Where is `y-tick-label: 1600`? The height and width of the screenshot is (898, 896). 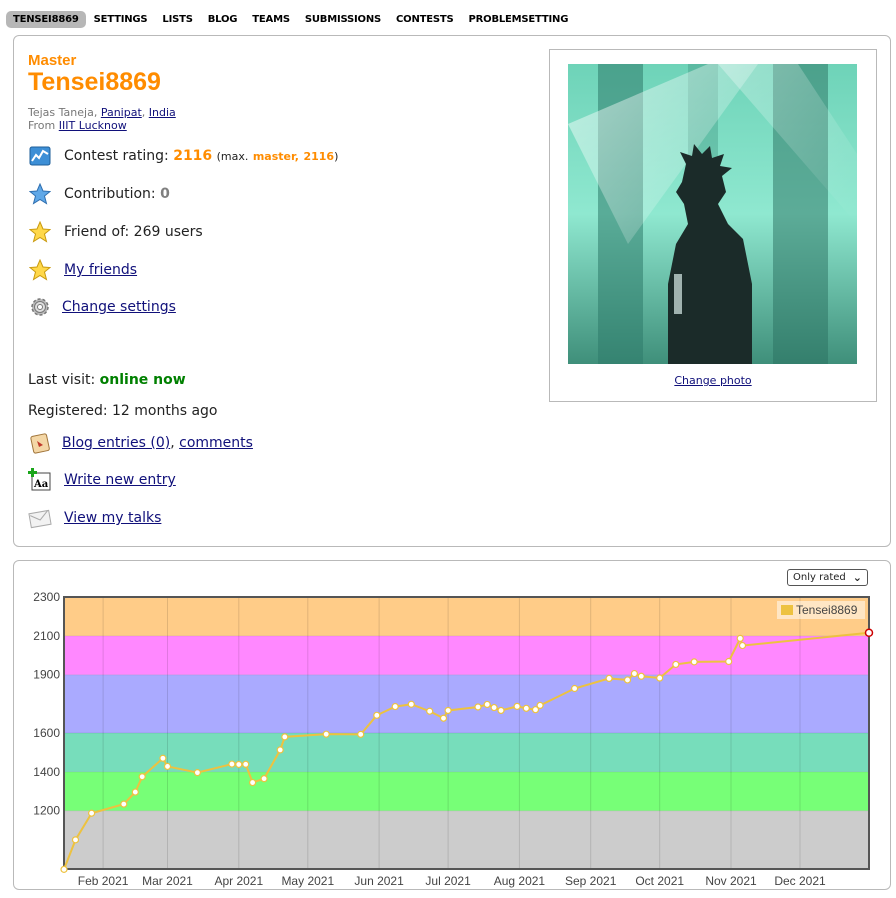 y-tick-label: 1600 is located at coordinates (46, 733).